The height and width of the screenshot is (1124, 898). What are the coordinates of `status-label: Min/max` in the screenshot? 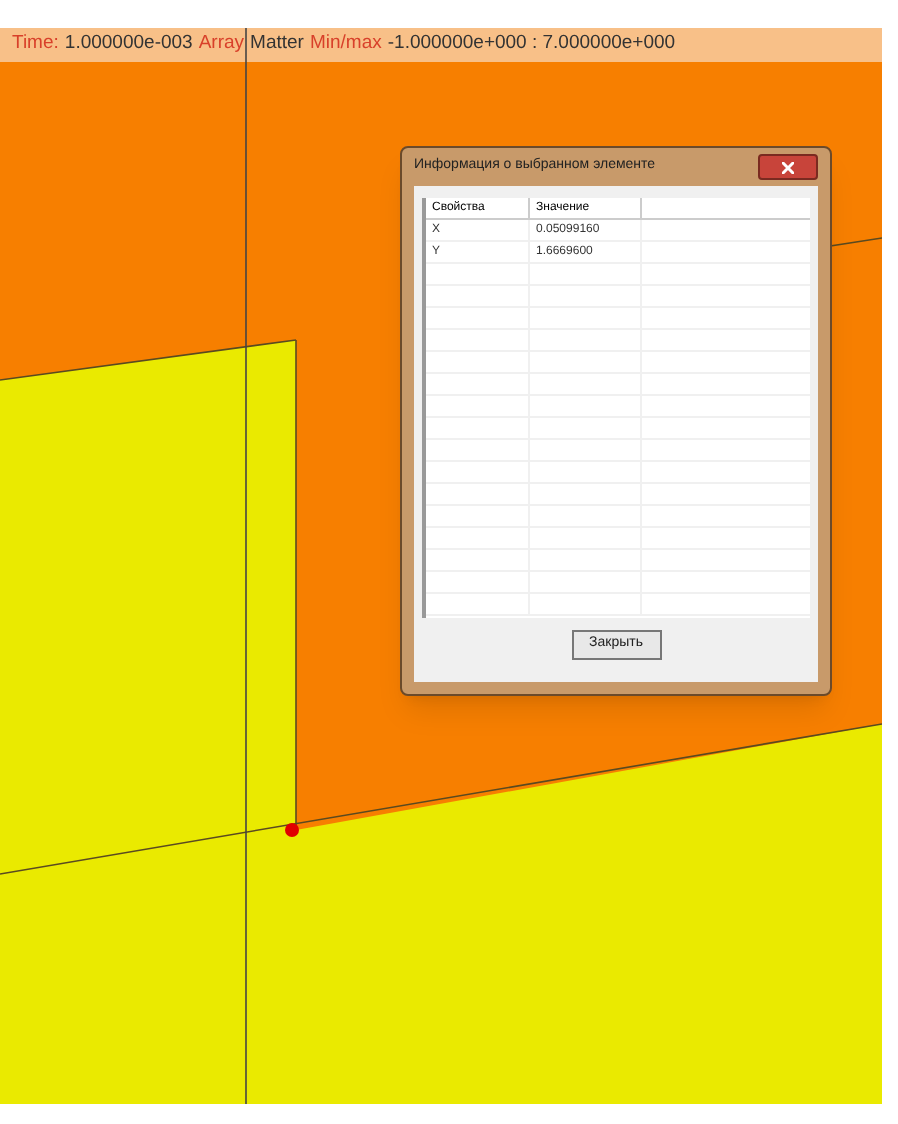 It's located at (345, 44).